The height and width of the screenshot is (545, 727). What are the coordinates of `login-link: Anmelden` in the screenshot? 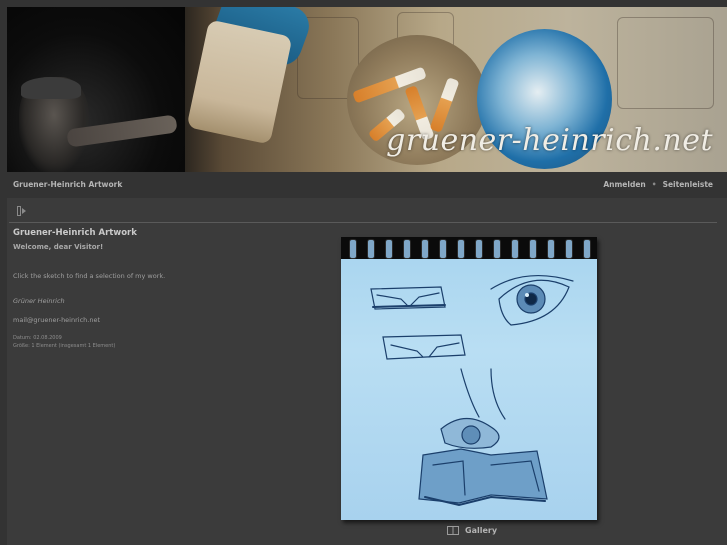 It's located at (624, 184).